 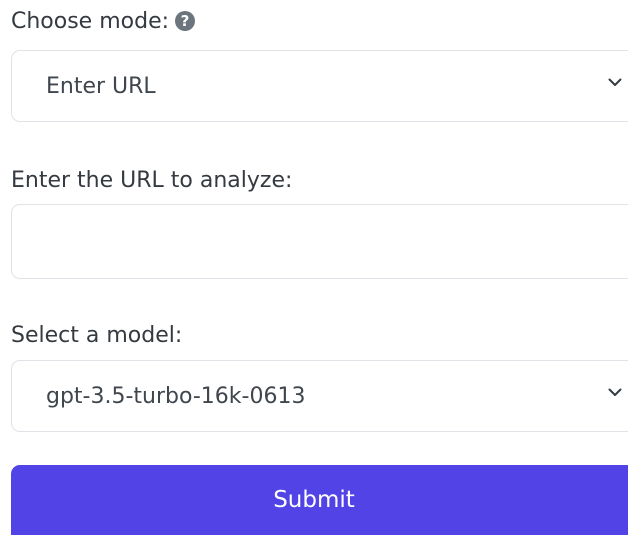 I want to click on model-select-value: gpt-3.5-turbo-16k-0613, so click(x=176, y=396).